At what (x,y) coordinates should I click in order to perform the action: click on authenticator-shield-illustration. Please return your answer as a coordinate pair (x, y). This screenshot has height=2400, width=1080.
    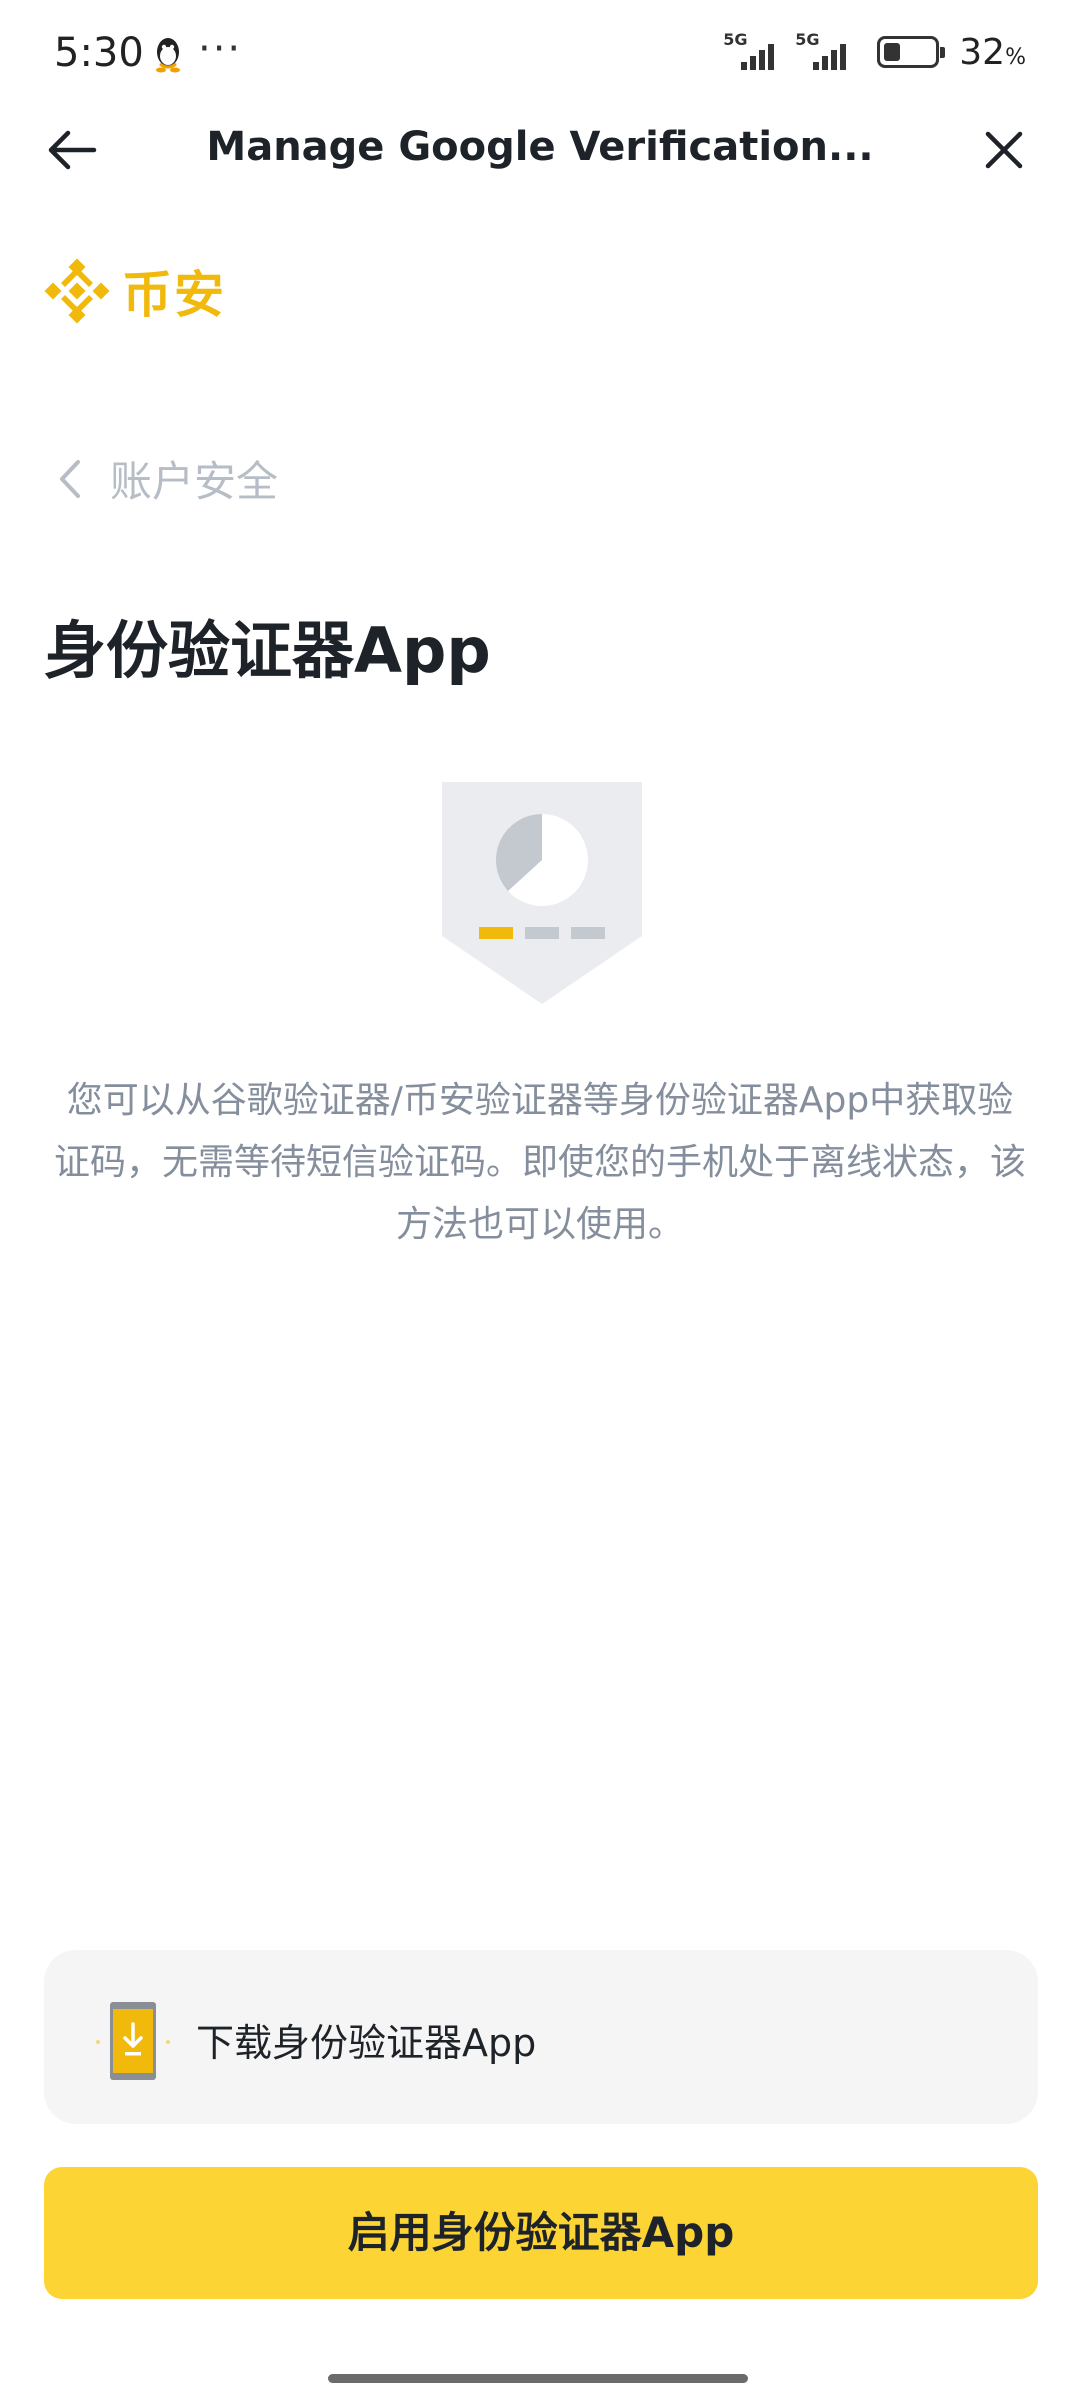
    Looking at the image, I should click on (542, 893).